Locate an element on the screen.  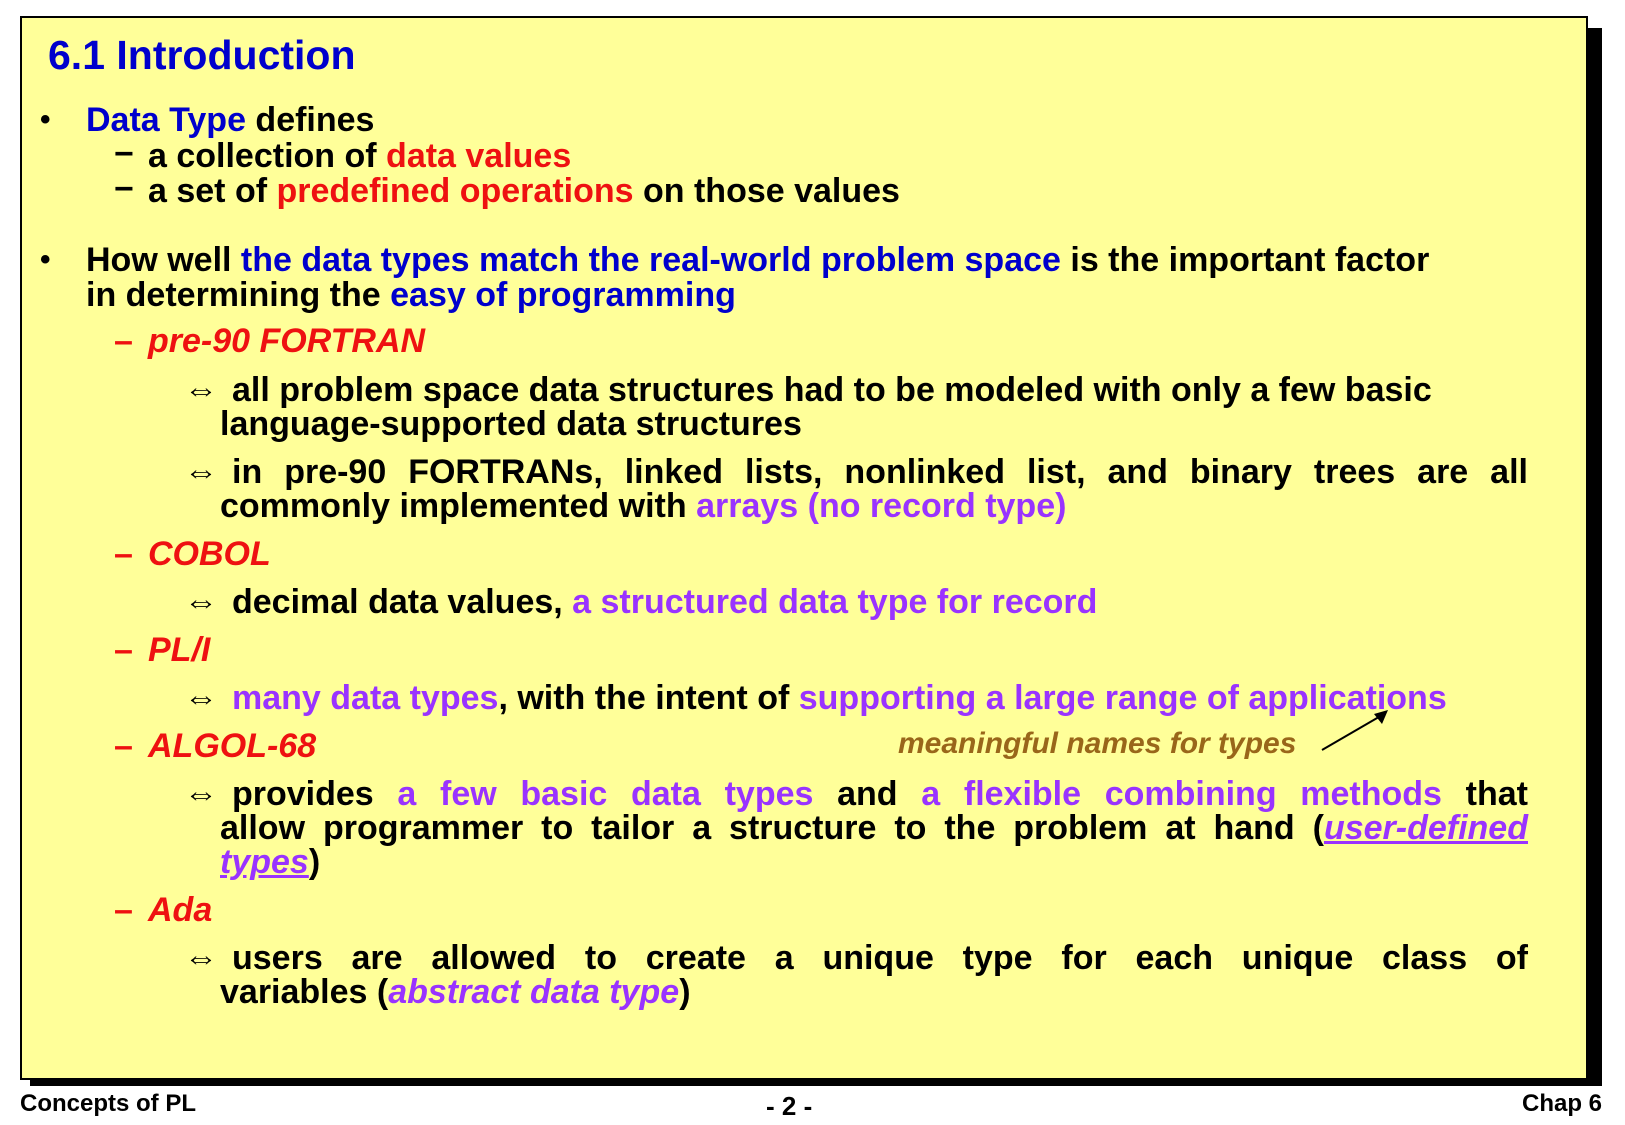
algol-point-1-line-3: types) is located at coordinates (270, 862).